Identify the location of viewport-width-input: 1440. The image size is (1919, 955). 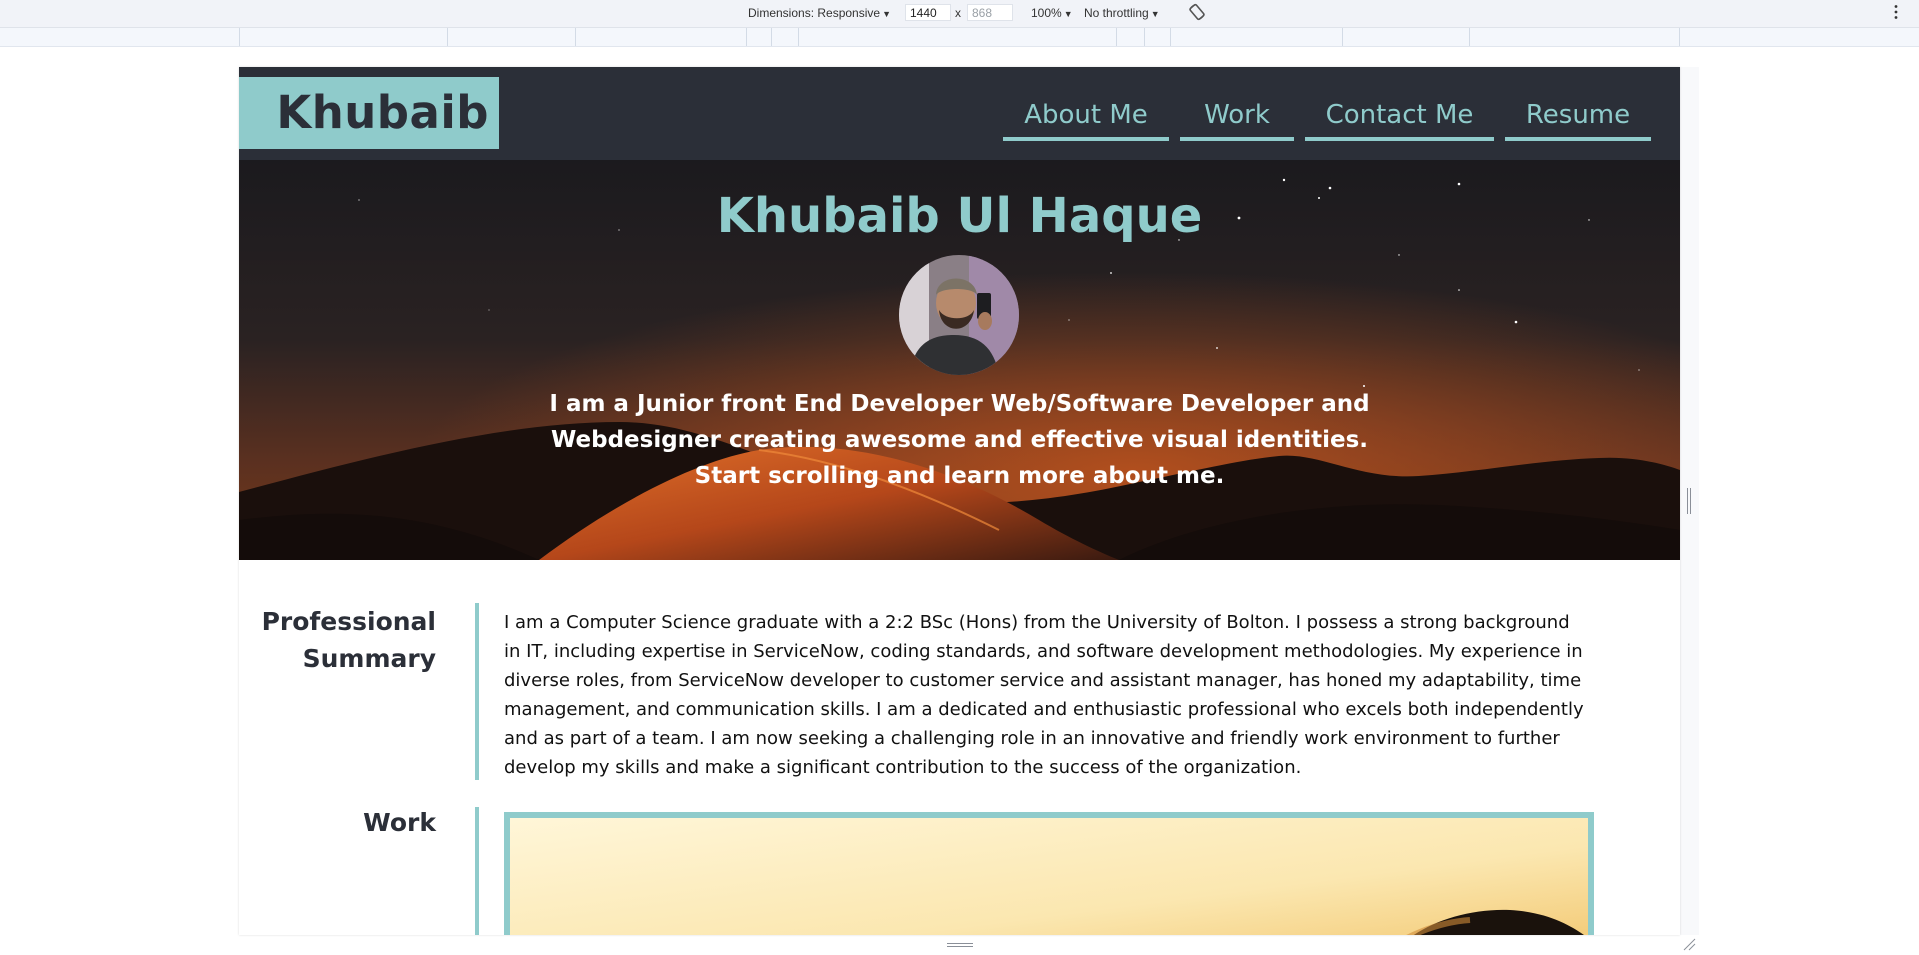
(928, 12).